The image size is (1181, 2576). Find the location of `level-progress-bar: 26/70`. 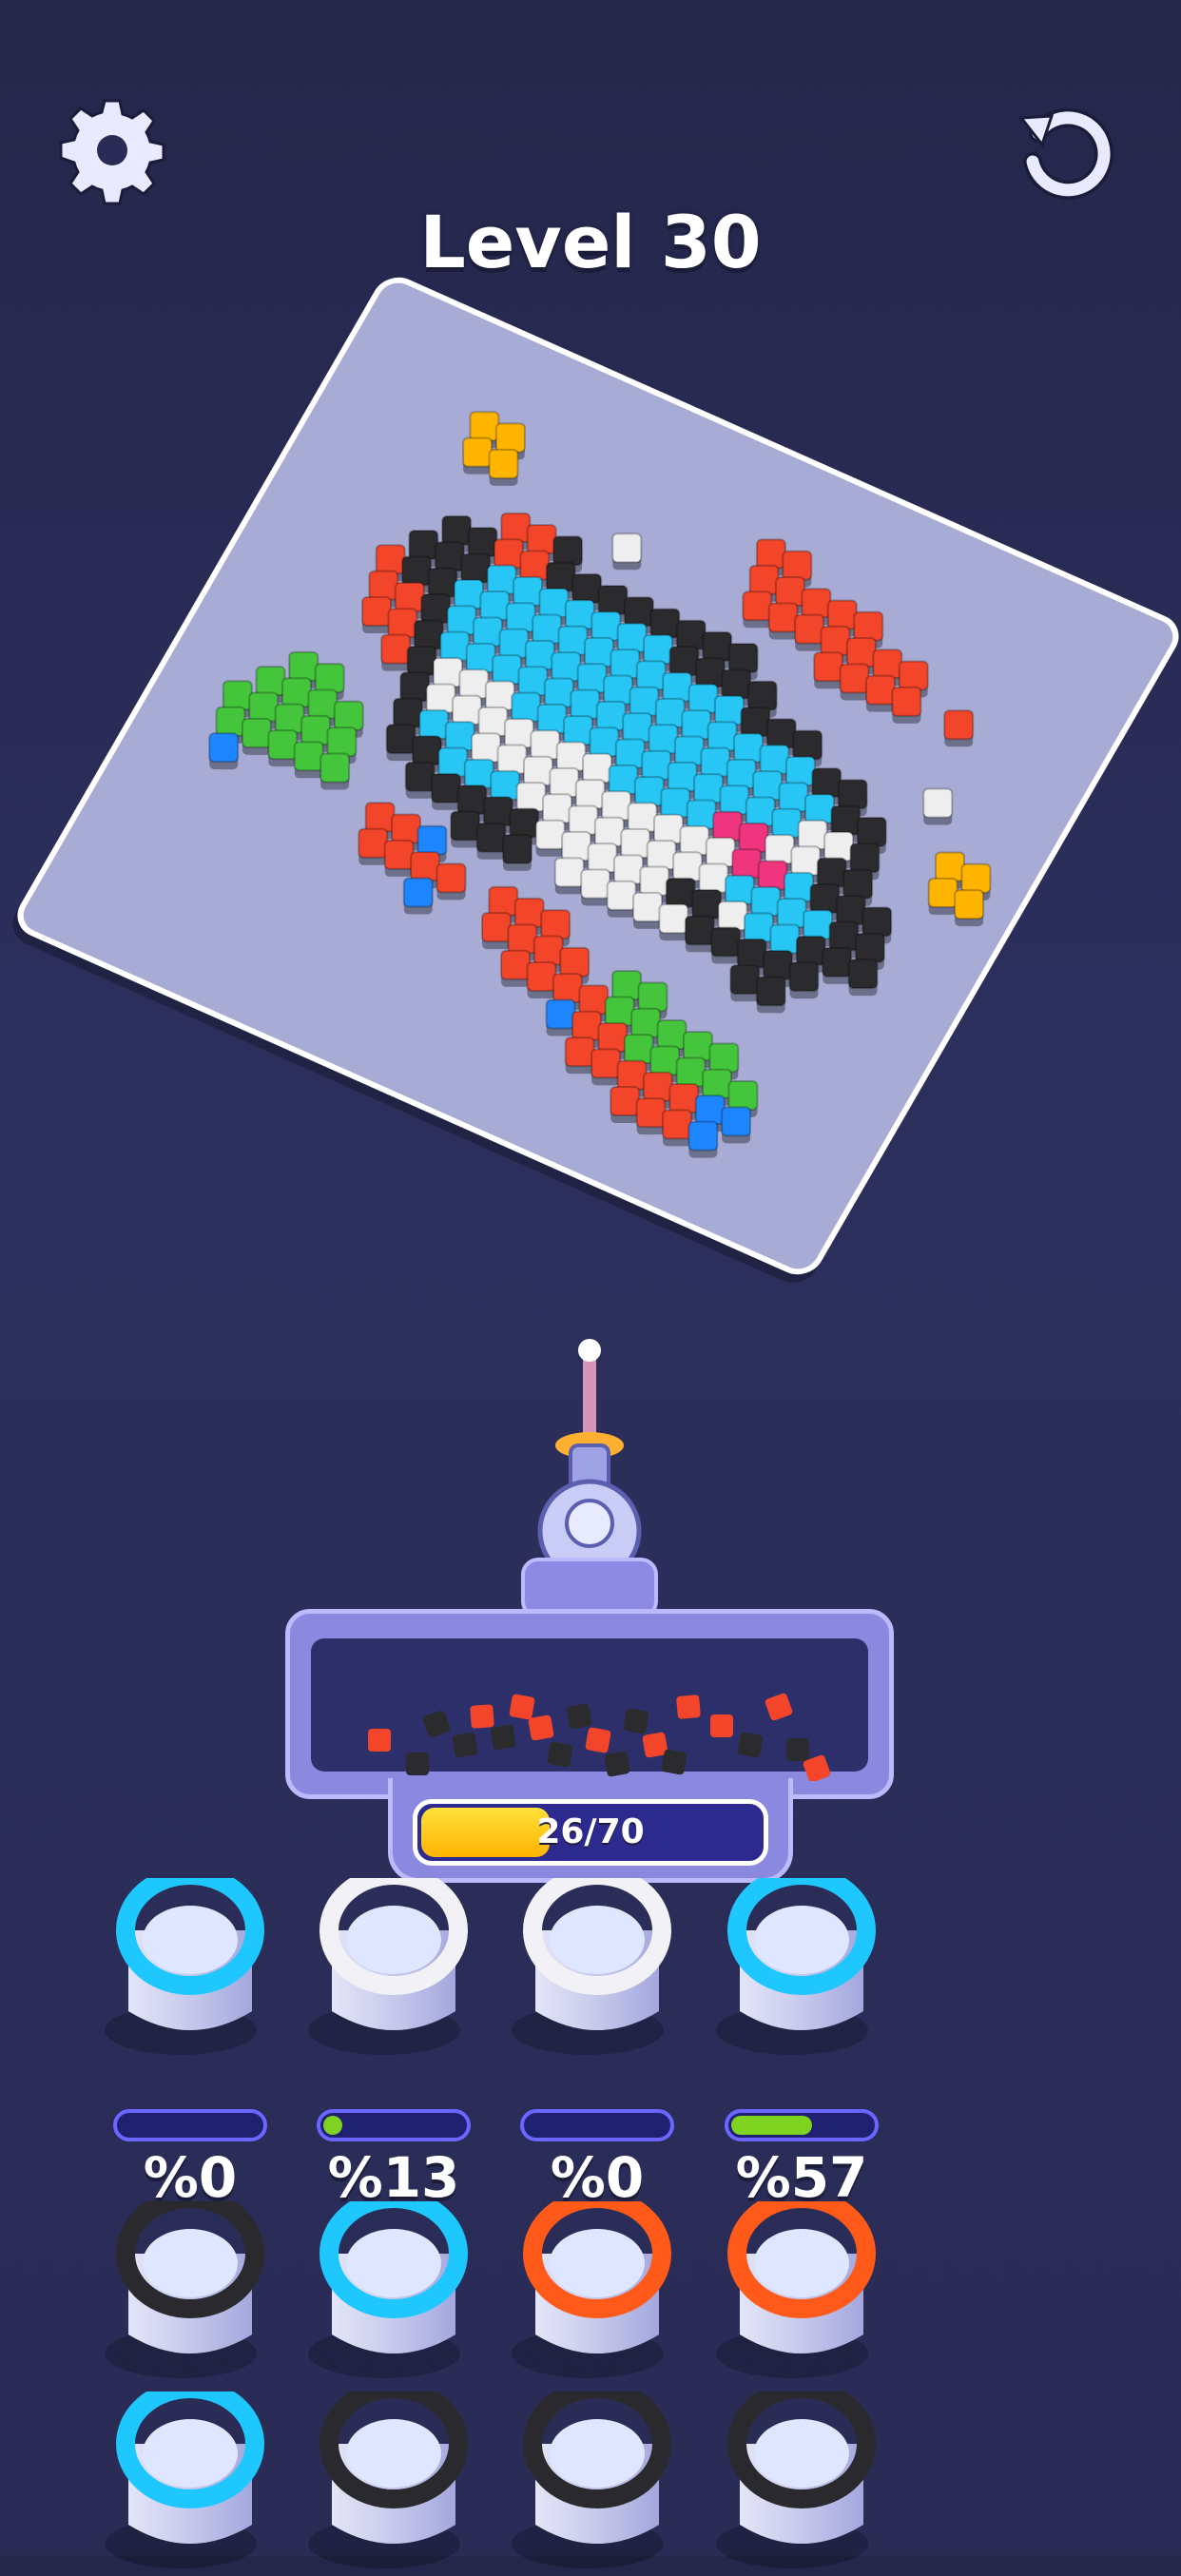

level-progress-bar: 26/70 is located at coordinates (590, 1832).